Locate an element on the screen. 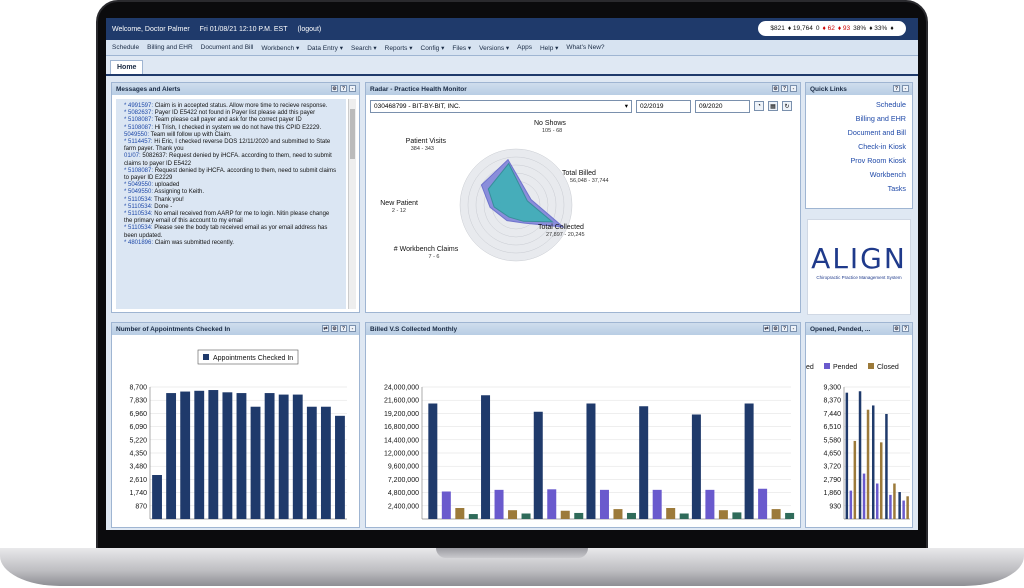 The image size is (1024, 588). bar-collected is located at coordinates (710, 504).